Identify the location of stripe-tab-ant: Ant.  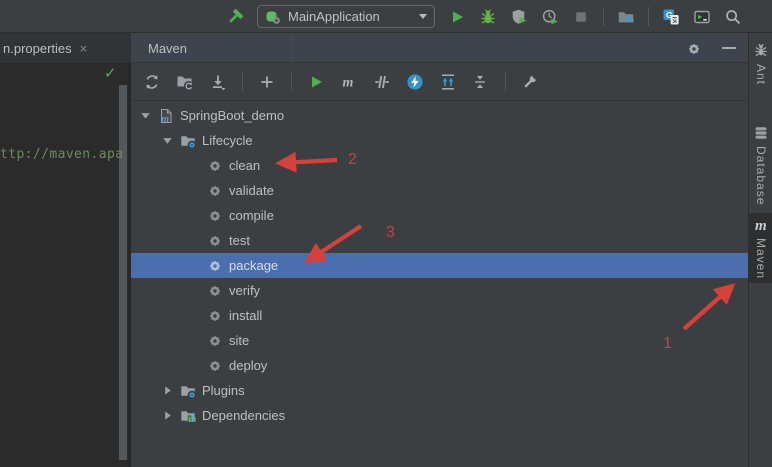
(760, 64).